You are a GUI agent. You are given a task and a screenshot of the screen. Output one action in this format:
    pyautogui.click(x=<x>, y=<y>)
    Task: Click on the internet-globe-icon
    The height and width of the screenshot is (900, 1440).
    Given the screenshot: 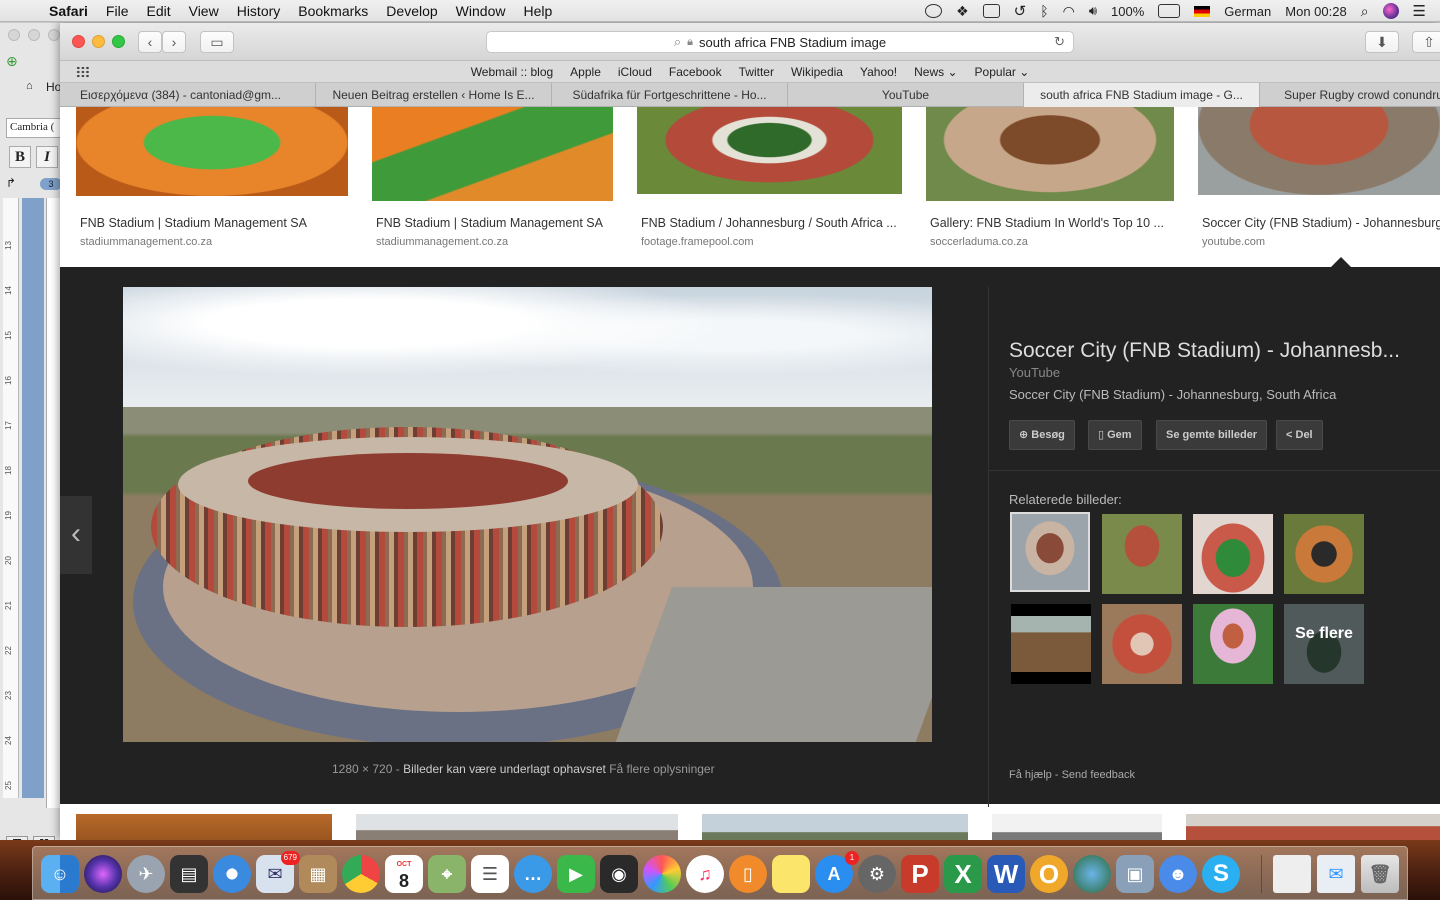 What is the action you would take?
    pyautogui.click(x=1092, y=874)
    